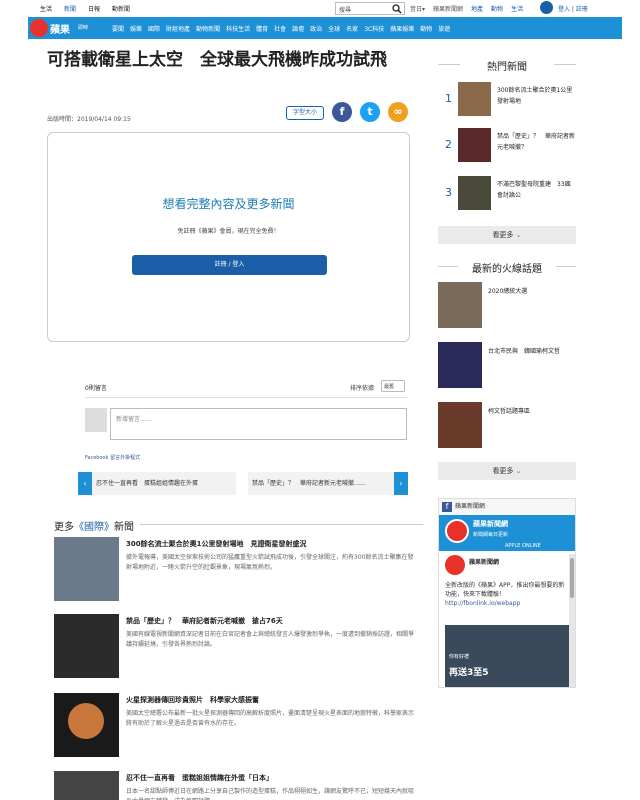 Image resolution: width=640 pixels, height=800 pixels. I want to click on fb-page-name: 蘋果新聞網, so click(484, 561).